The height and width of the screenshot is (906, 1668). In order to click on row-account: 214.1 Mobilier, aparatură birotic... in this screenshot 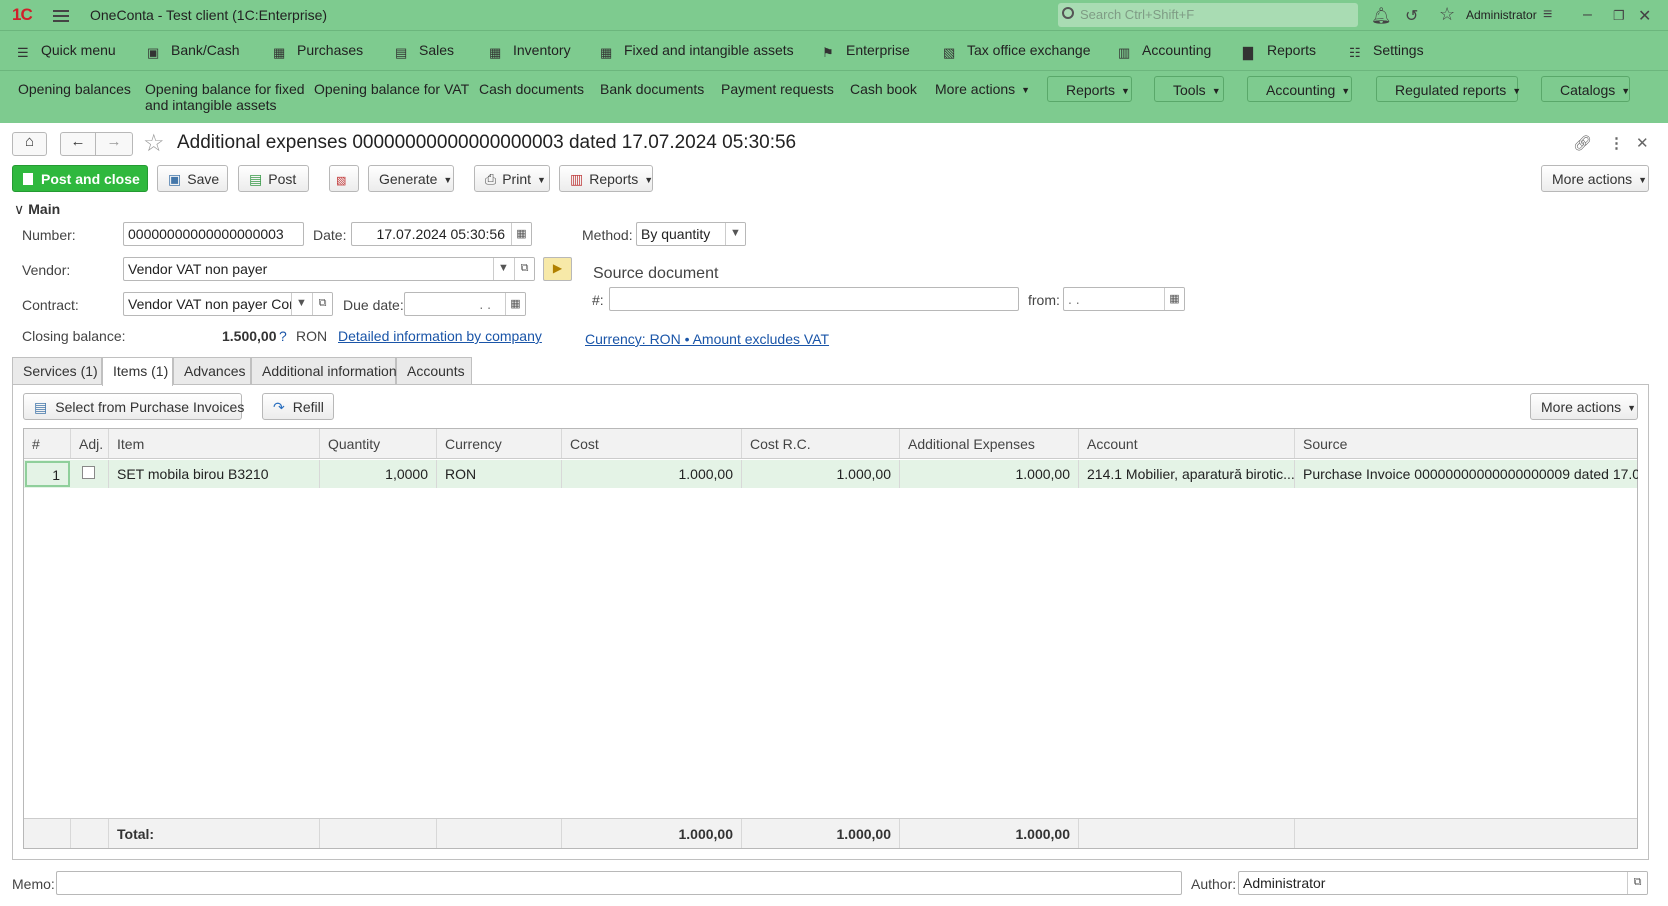, I will do `click(1187, 474)`.